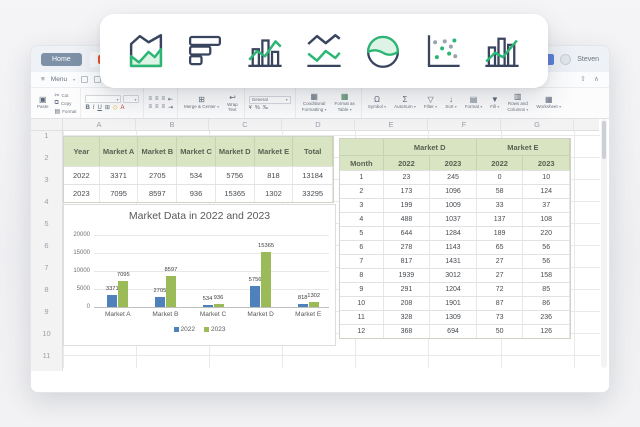 This screenshot has width=640, height=427. Describe the element at coordinates (407, 303) in the screenshot. I see `cell: 208` at that location.